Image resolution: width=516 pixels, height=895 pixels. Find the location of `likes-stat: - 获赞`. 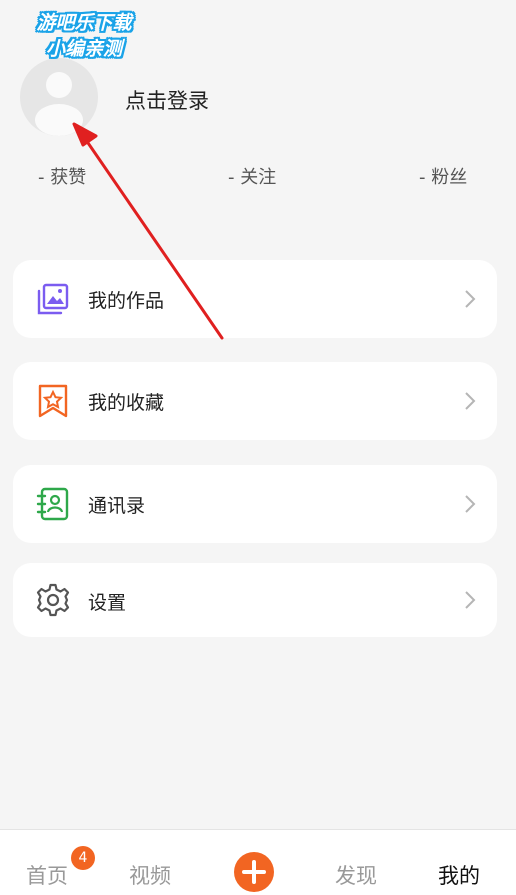

likes-stat: - 获赞 is located at coordinates (62, 176).